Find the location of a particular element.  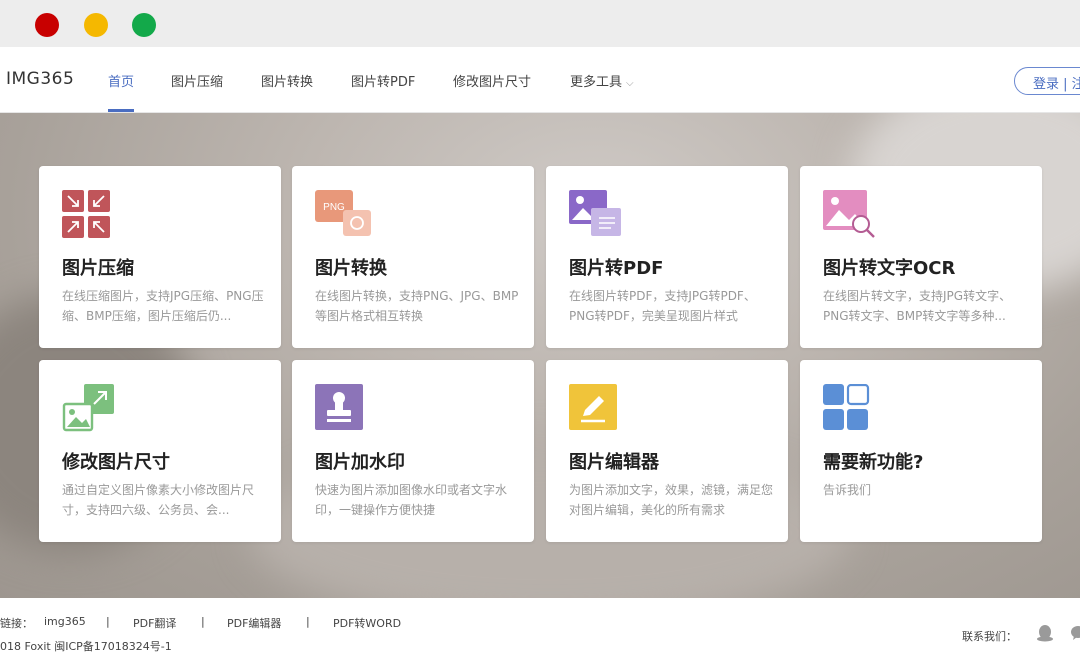

card-description: 快速为图片添加图像水印或者文字水印，一键操作方便快捷 is located at coordinates (411, 500).